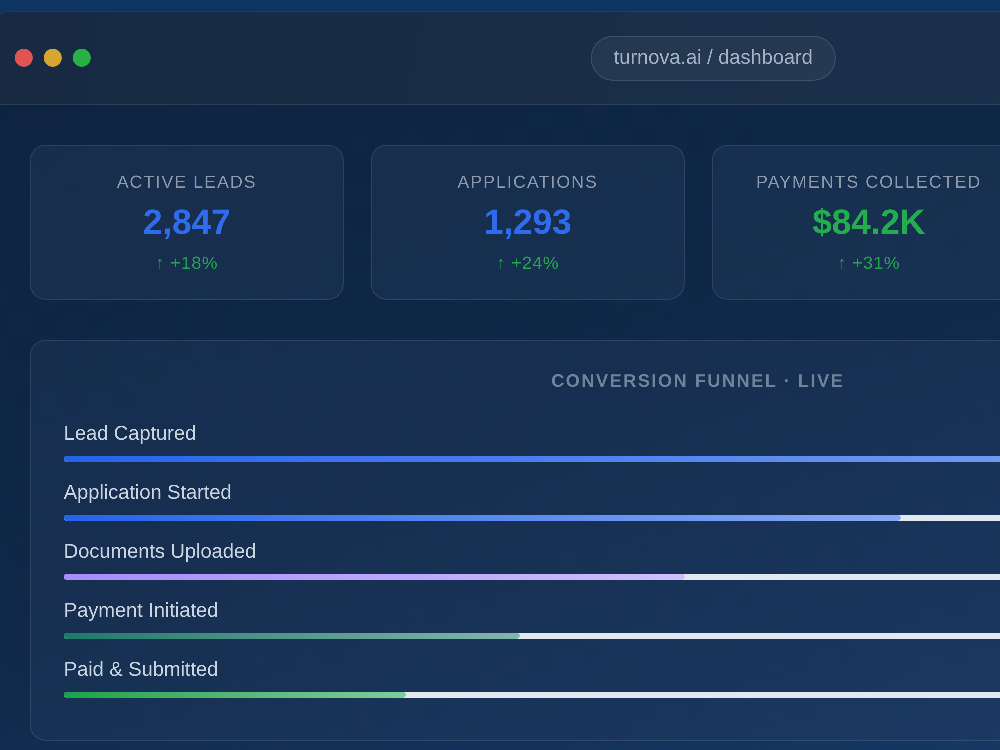 This screenshot has height=750, width=1000. I want to click on funnel-stage-label: Paid & Submitted, so click(142, 670).